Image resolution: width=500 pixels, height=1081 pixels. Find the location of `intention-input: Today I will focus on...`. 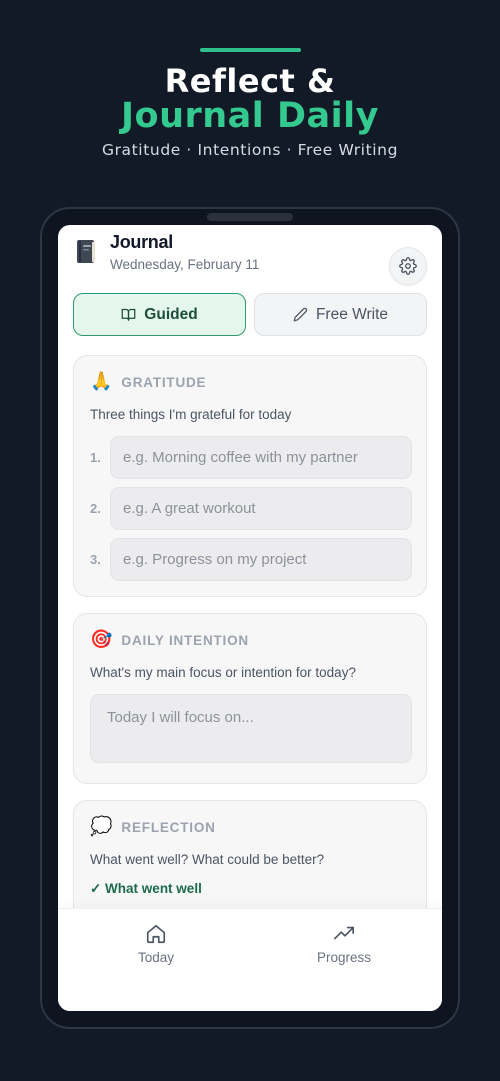

intention-input: Today I will focus on... is located at coordinates (251, 728).